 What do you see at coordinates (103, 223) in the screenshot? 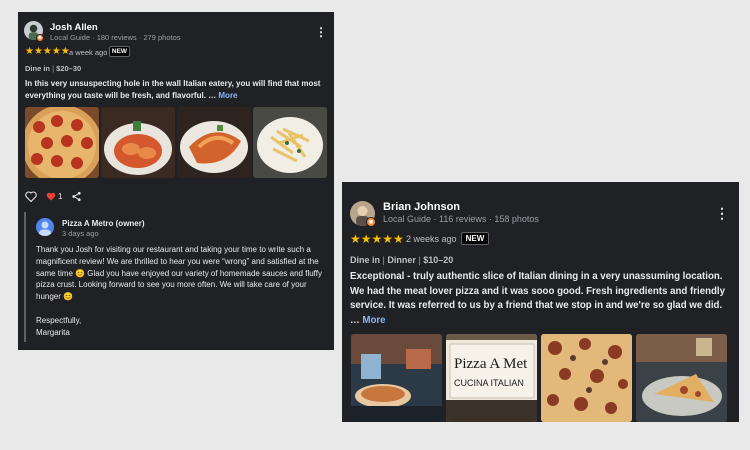
I see `owner-name: Pizza A Metro (owner)` at bounding box center [103, 223].